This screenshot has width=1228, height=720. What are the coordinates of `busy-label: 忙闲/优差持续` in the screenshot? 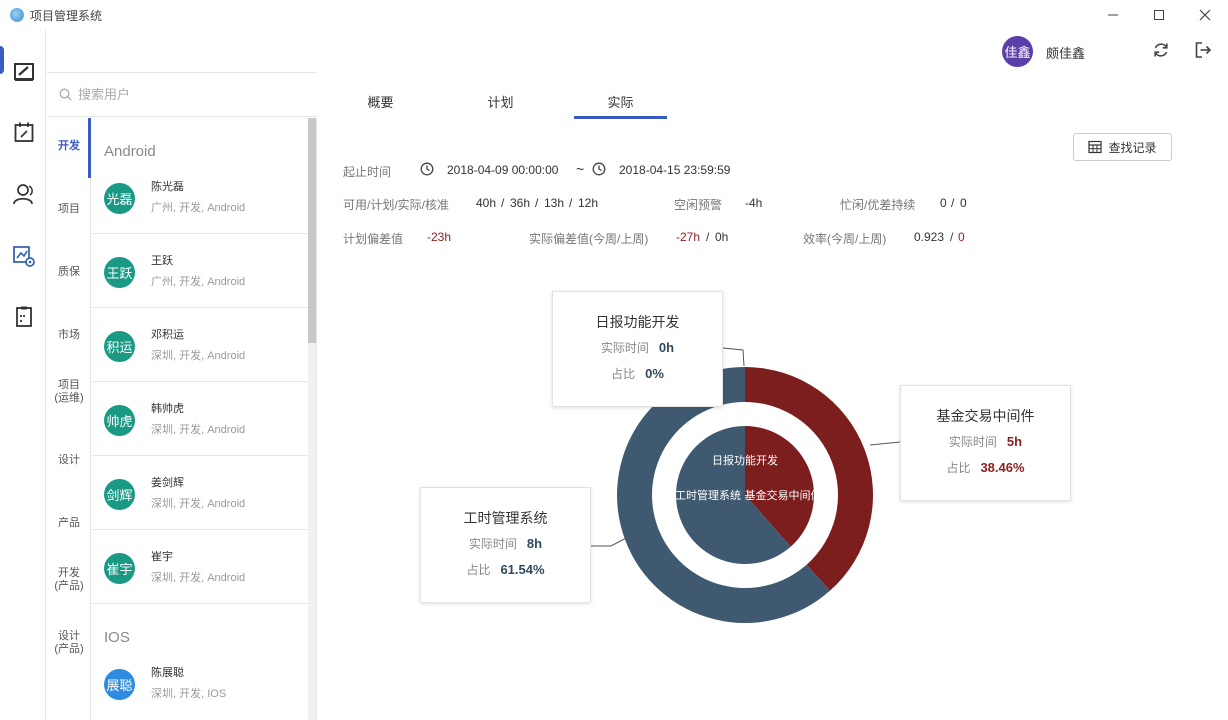 It's located at (878, 205).